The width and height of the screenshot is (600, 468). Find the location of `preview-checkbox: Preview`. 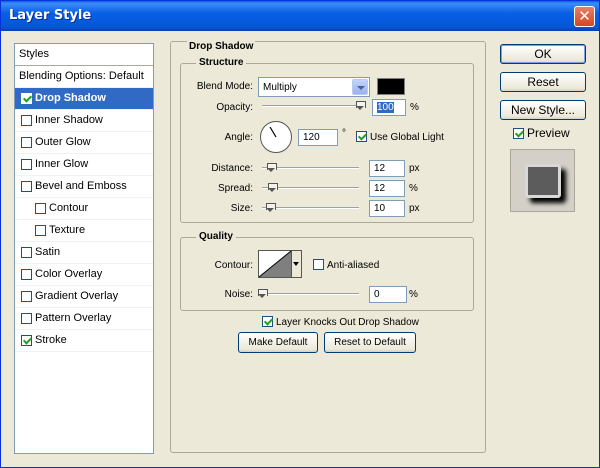

preview-checkbox: Preview is located at coordinates (541, 133).